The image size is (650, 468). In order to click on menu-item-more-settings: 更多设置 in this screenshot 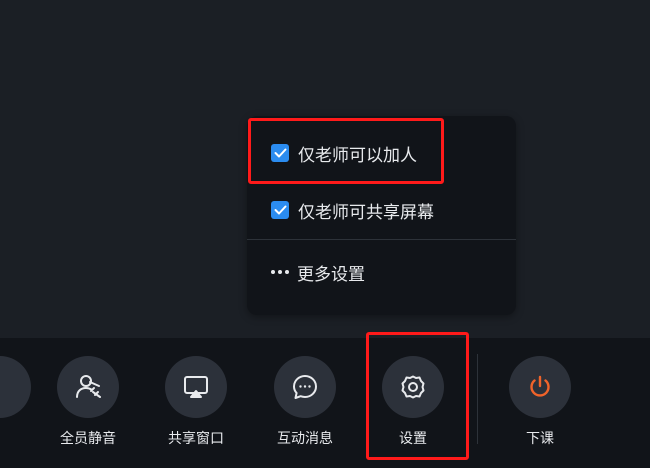, I will do `click(381, 272)`.